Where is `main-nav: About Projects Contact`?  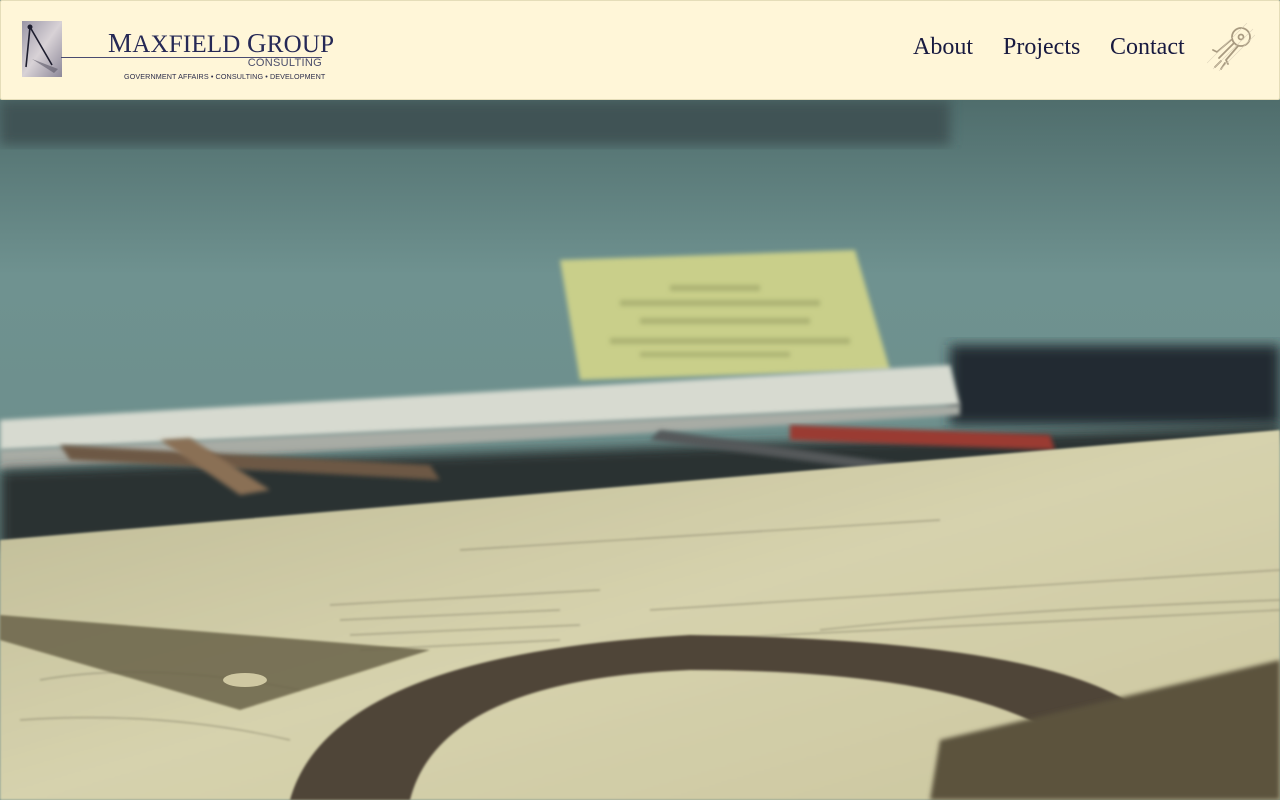 main-nav: About Projects Contact is located at coordinates (640, 48).